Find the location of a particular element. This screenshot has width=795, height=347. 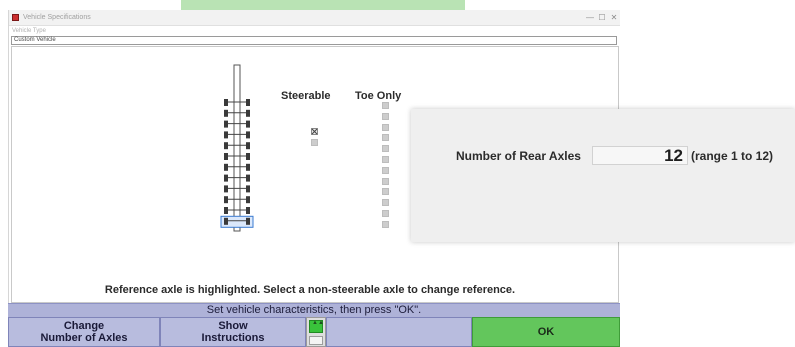

toe-only-column-header: Toe Only is located at coordinates (378, 96).